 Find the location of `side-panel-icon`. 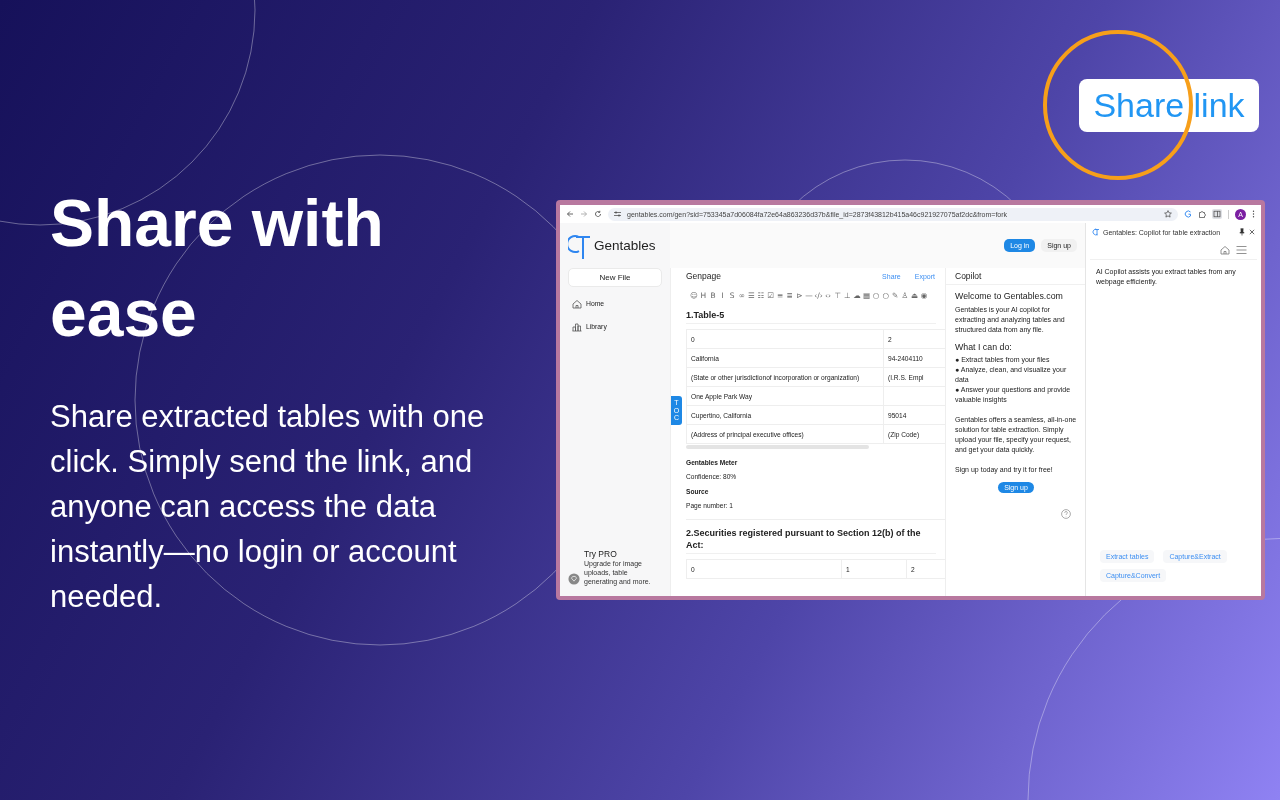

side-panel-icon is located at coordinates (1217, 214).